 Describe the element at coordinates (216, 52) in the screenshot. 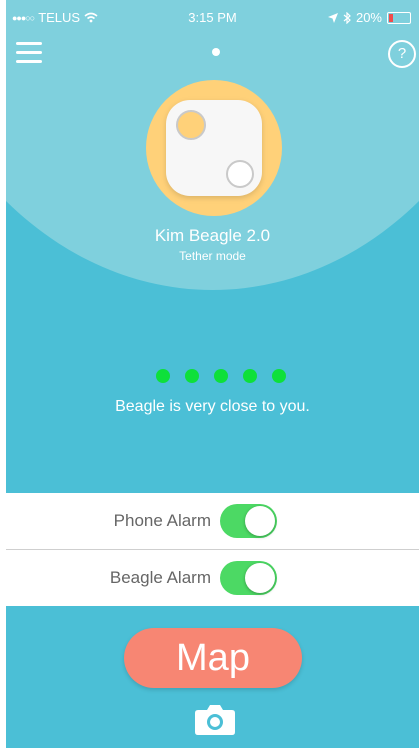

I see `page-indicator-dot` at that location.